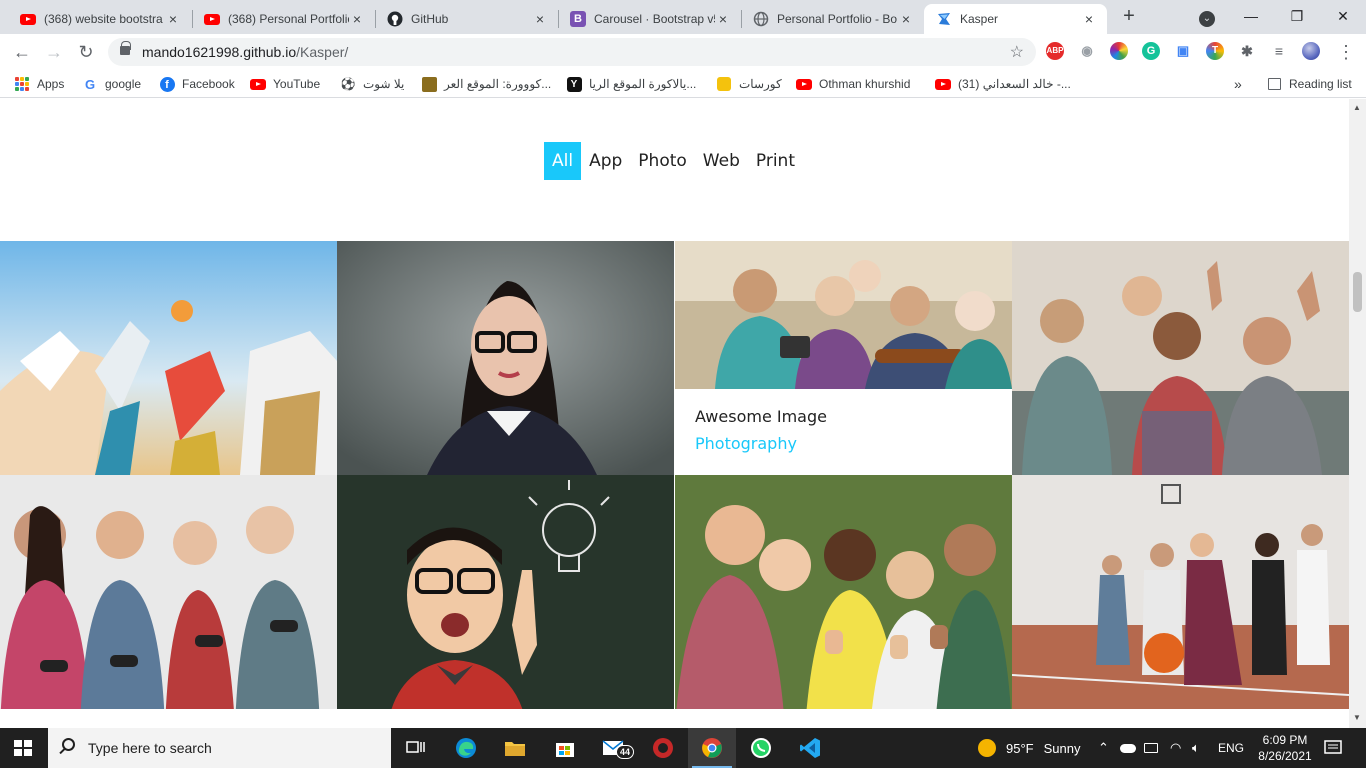  Describe the element at coordinates (22, 52) in the screenshot. I see `back-button: ←` at that location.